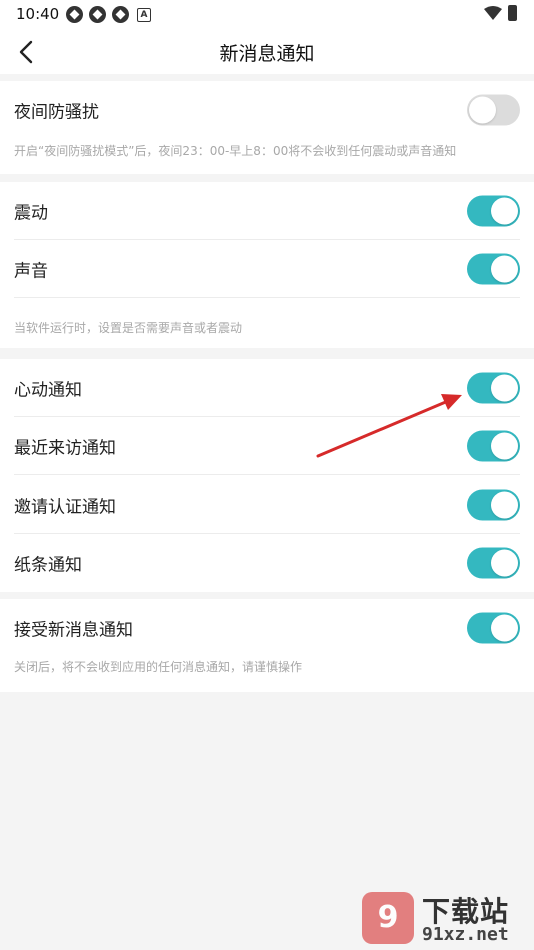 The width and height of the screenshot is (534, 950). I want to click on sound-toggle, so click(493, 269).